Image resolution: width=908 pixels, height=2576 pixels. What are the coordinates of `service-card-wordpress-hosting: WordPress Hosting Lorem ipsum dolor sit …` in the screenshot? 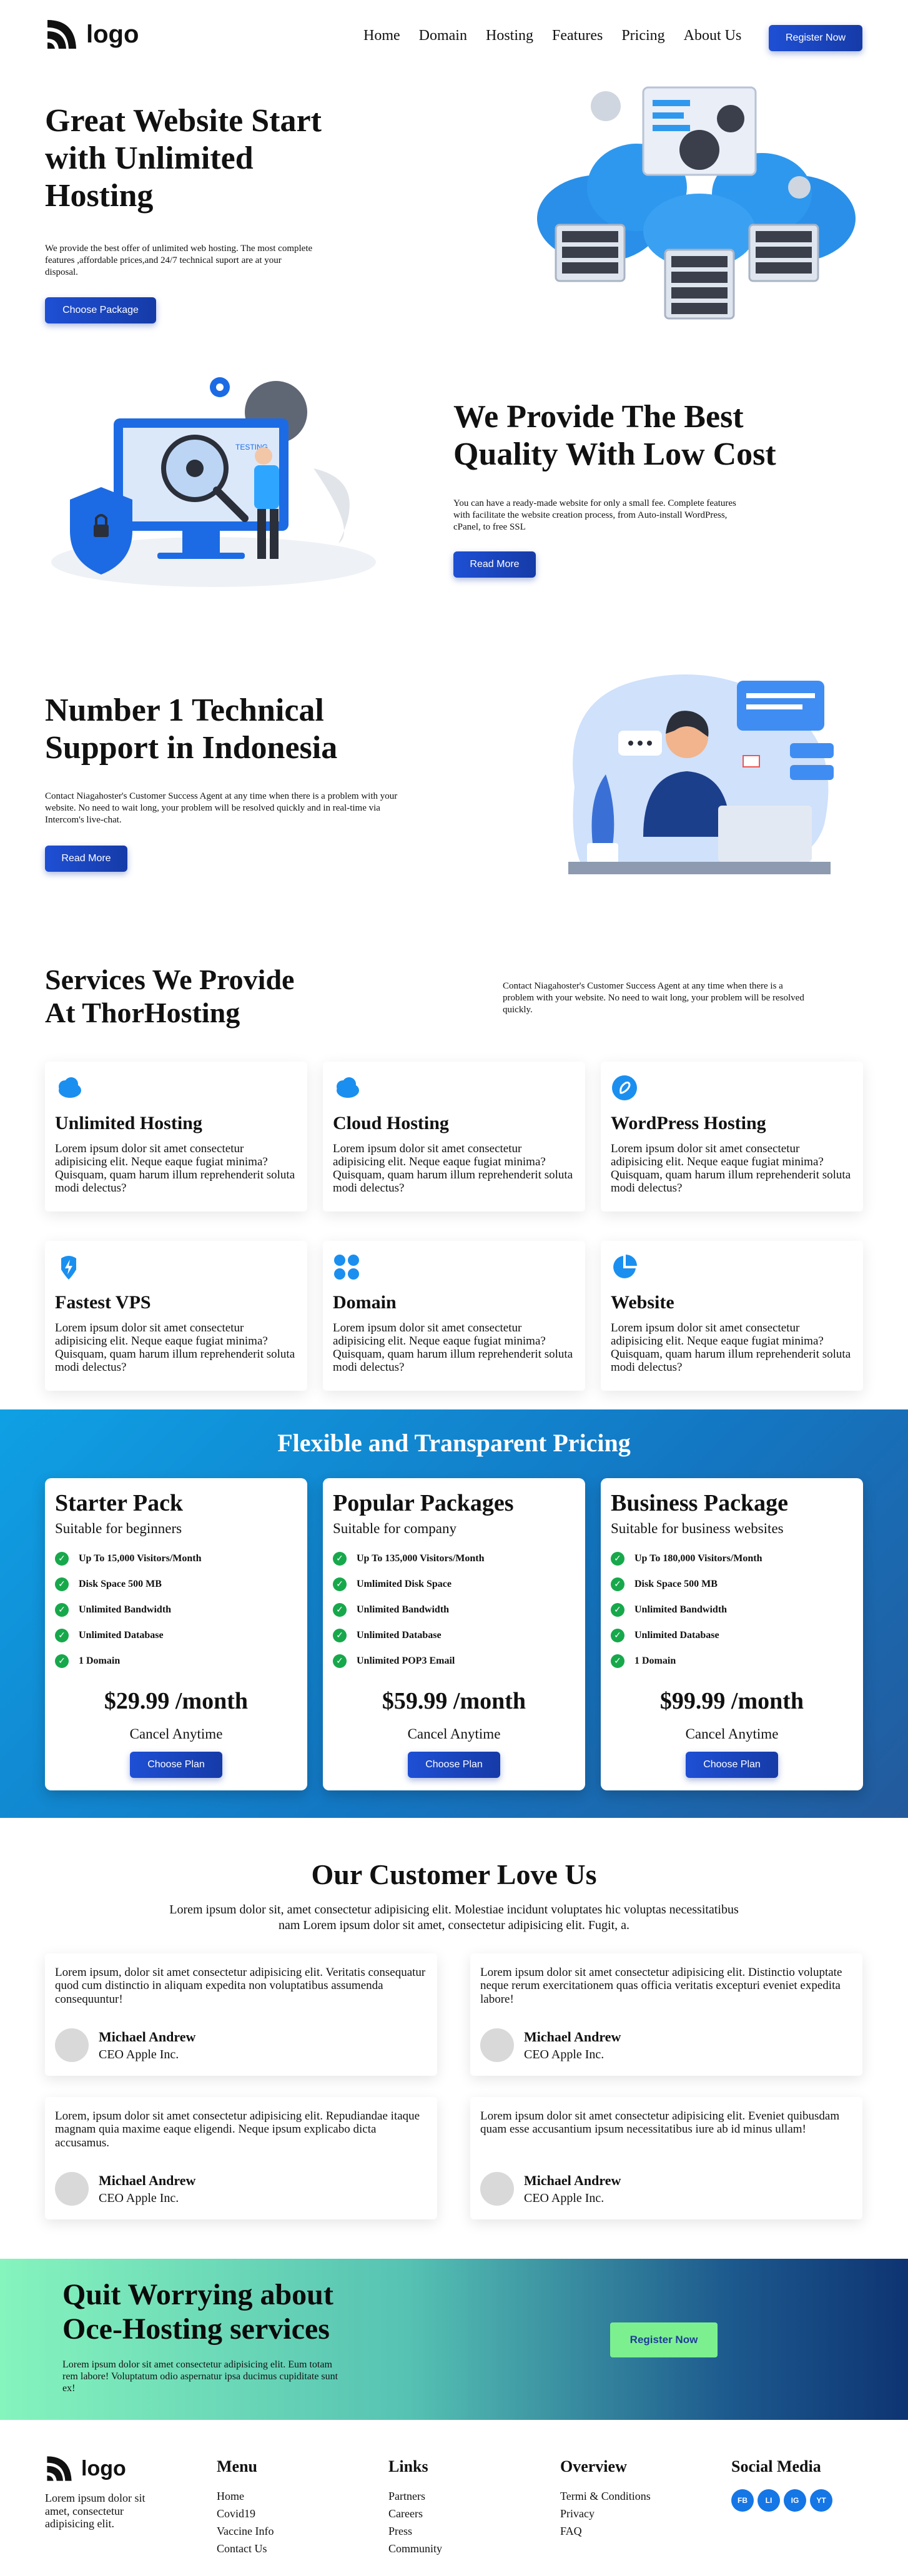 It's located at (732, 1137).